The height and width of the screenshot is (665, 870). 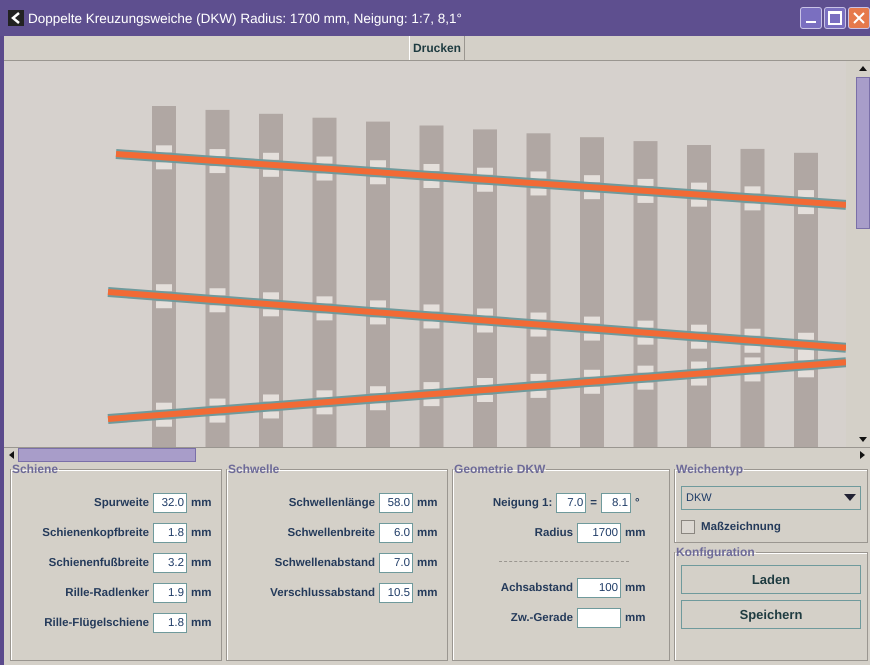 What do you see at coordinates (709, 469) in the screenshot?
I see `group-title: Weichentyp` at bounding box center [709, 469].